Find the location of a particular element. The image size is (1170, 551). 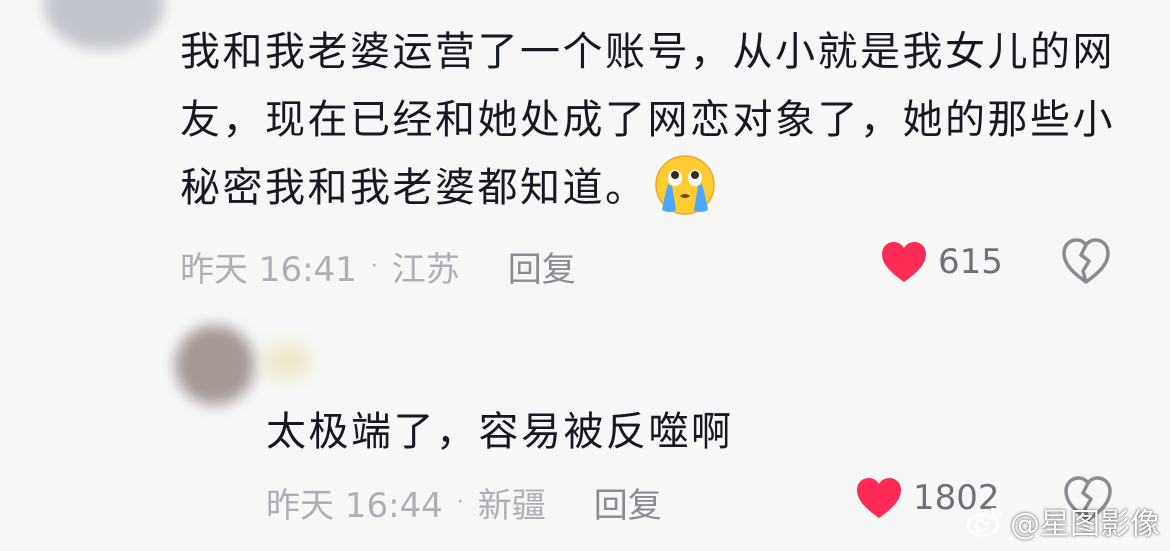

comment-text: 太极端了，容易被反噬啊 is located at coordinates (500, 432).